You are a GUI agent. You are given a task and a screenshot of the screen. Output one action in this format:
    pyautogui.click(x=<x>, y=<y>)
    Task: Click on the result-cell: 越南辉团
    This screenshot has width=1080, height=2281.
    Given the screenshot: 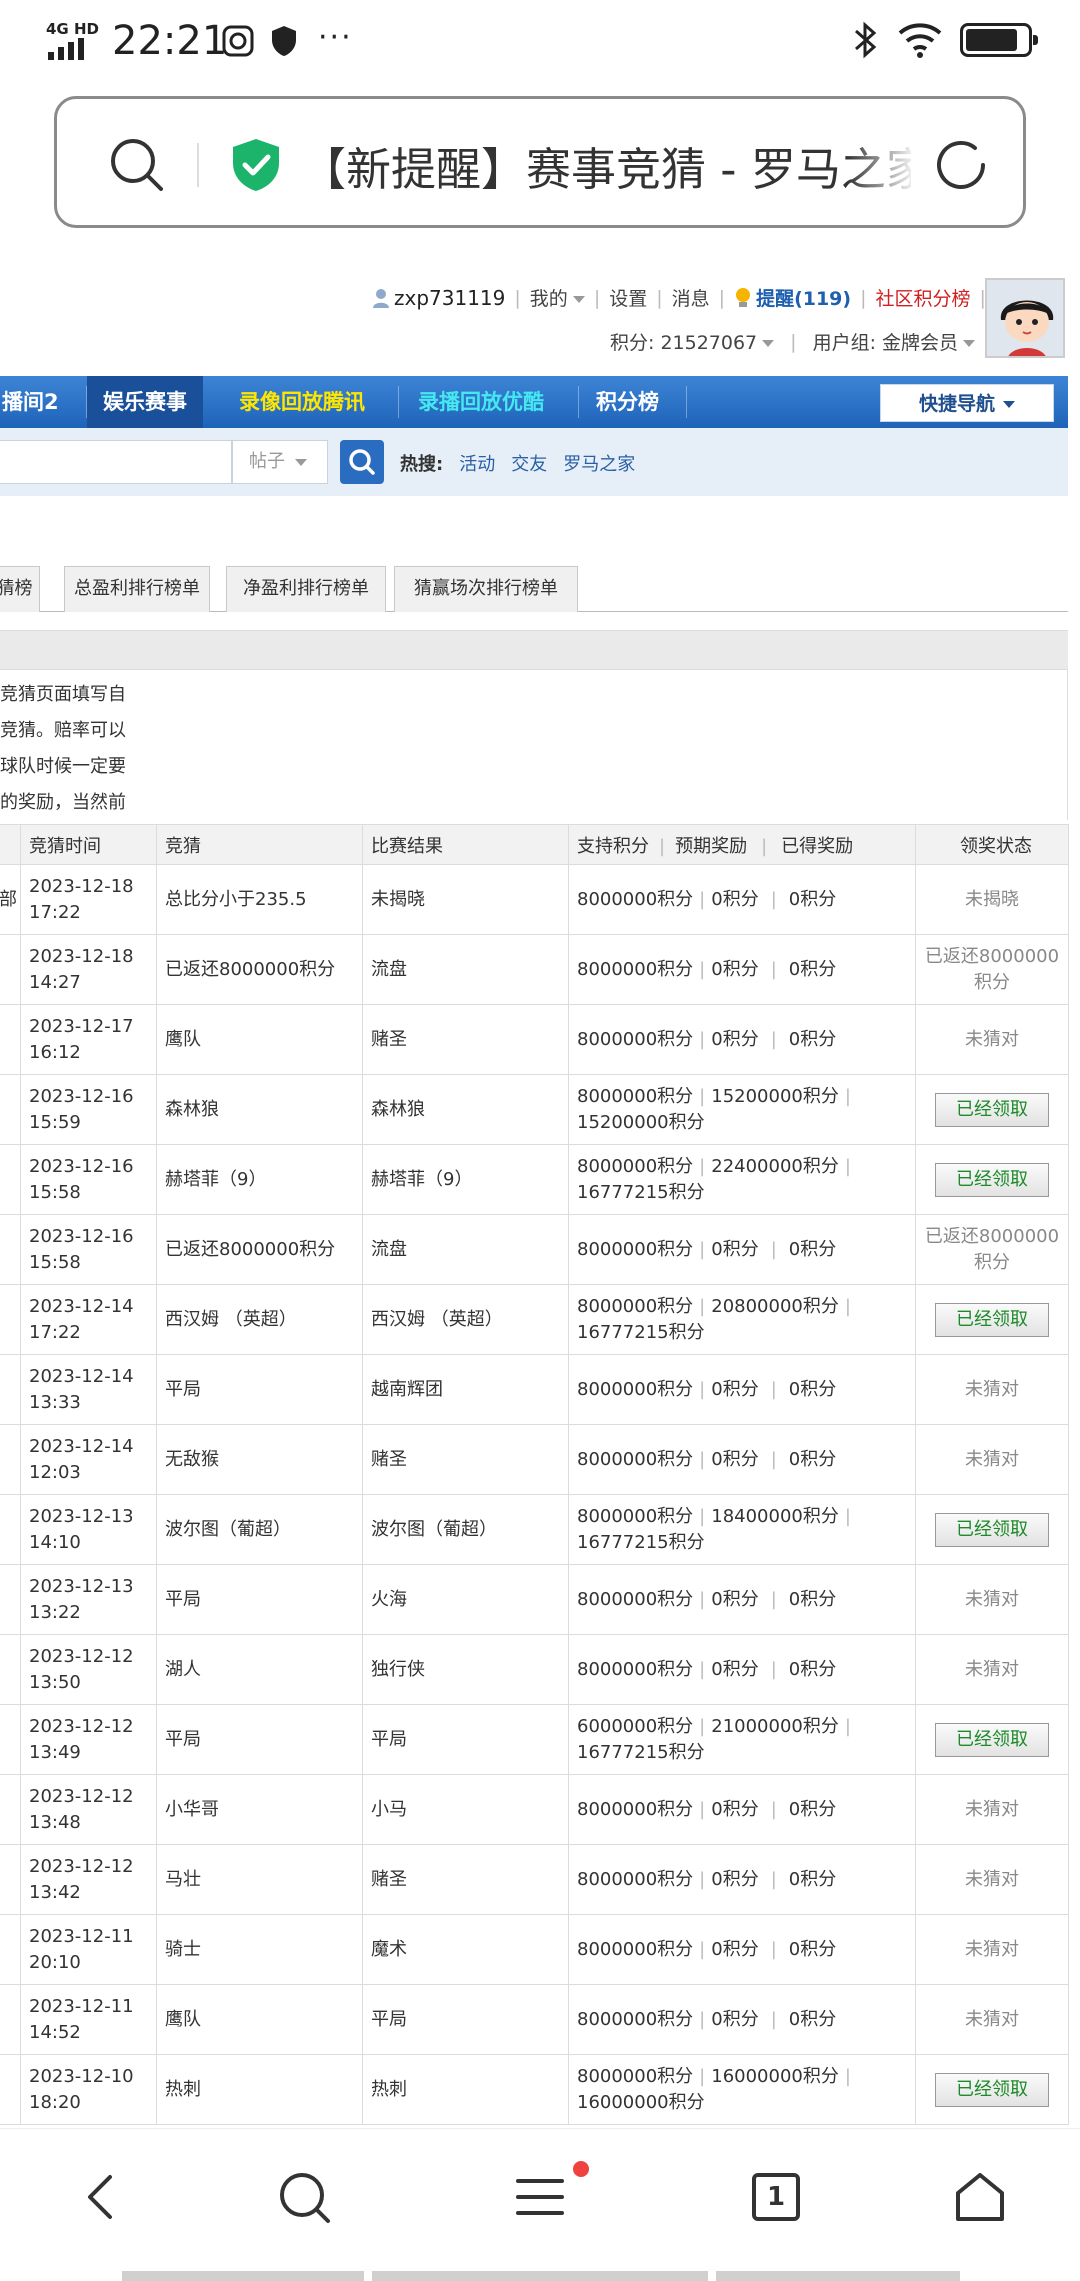 What is the action you would take?
    pyautogui.click(x=465, y=1389)
    